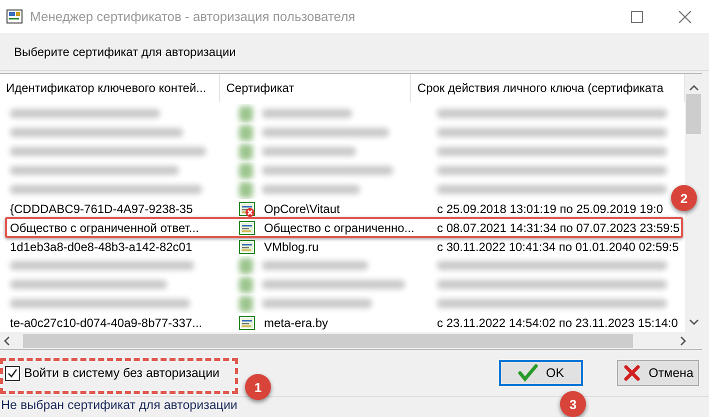 The width and height of the screenshot is (709, 417). What do you see at coordinates (637, 16) in the screenshot?
I see `maximize-icon` at bounding box center [637, 16].